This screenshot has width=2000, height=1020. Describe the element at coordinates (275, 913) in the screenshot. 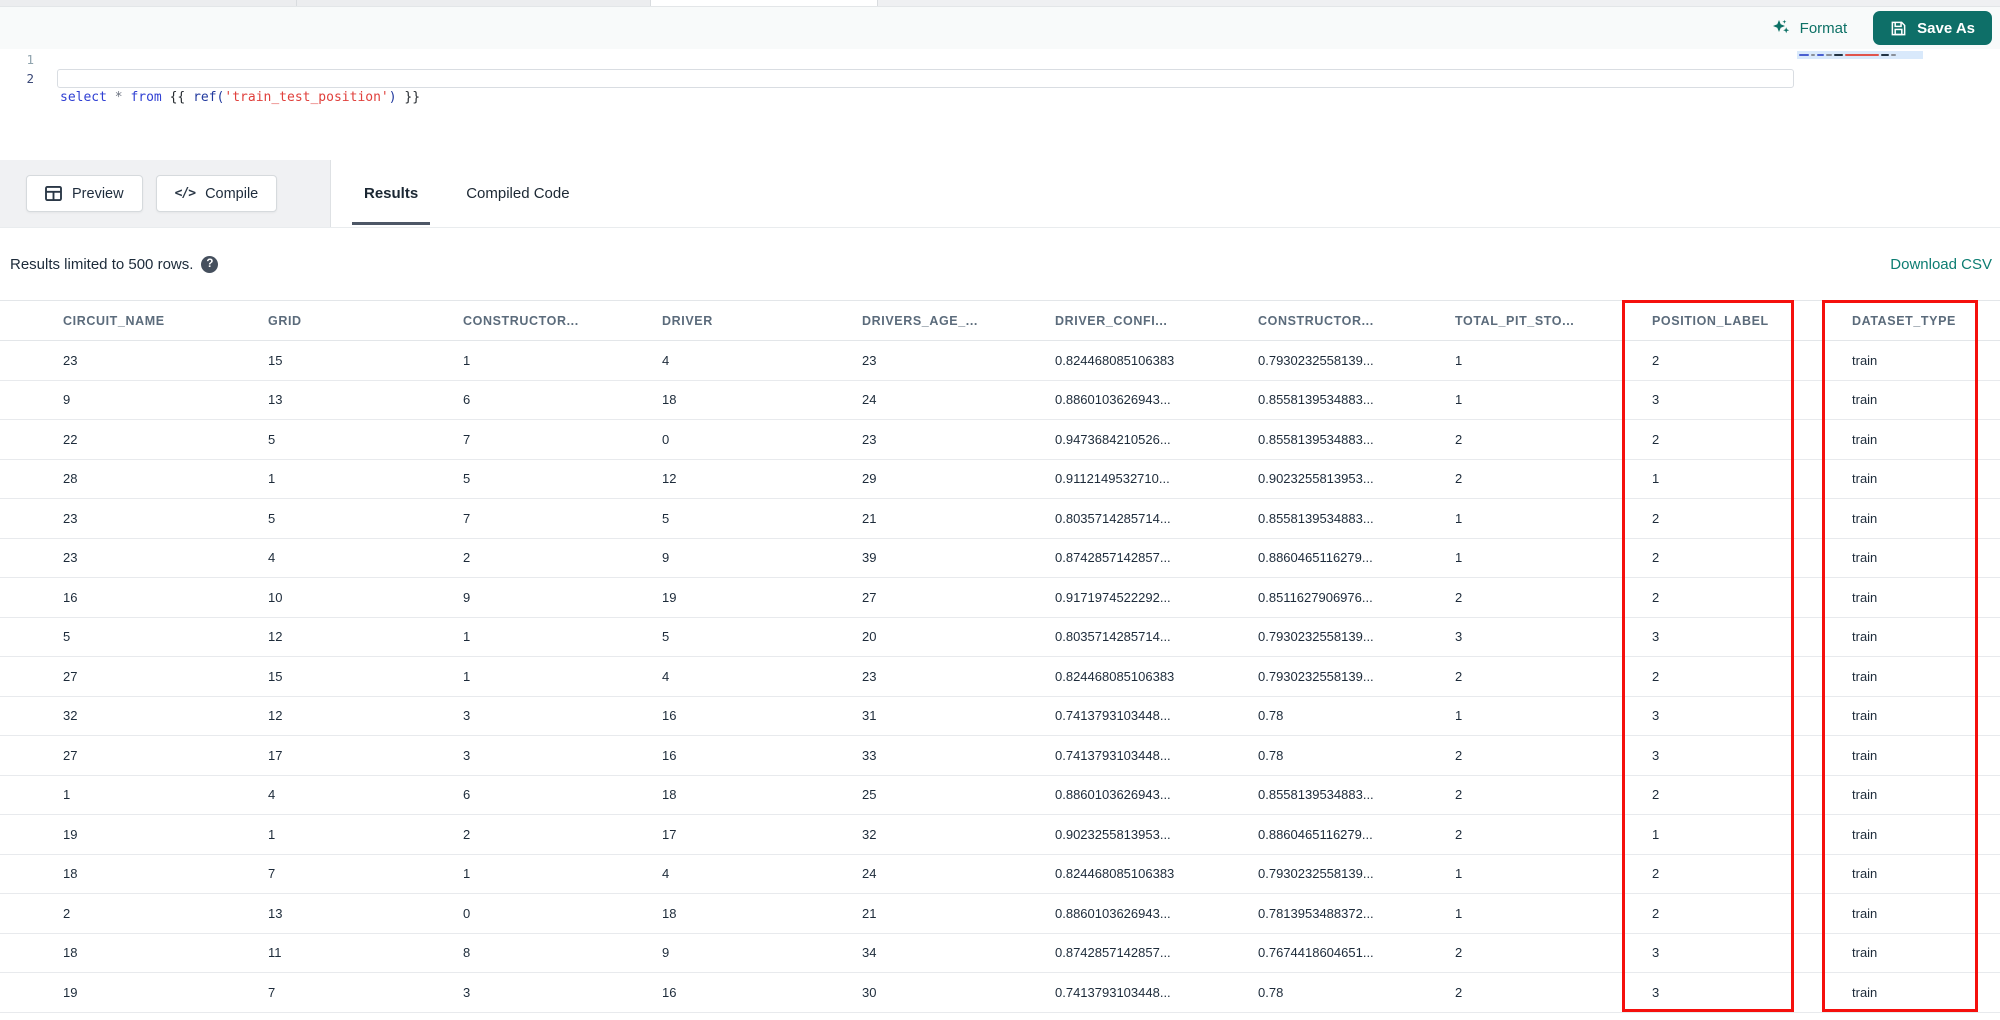

I see `table-cell: 13` at that location.